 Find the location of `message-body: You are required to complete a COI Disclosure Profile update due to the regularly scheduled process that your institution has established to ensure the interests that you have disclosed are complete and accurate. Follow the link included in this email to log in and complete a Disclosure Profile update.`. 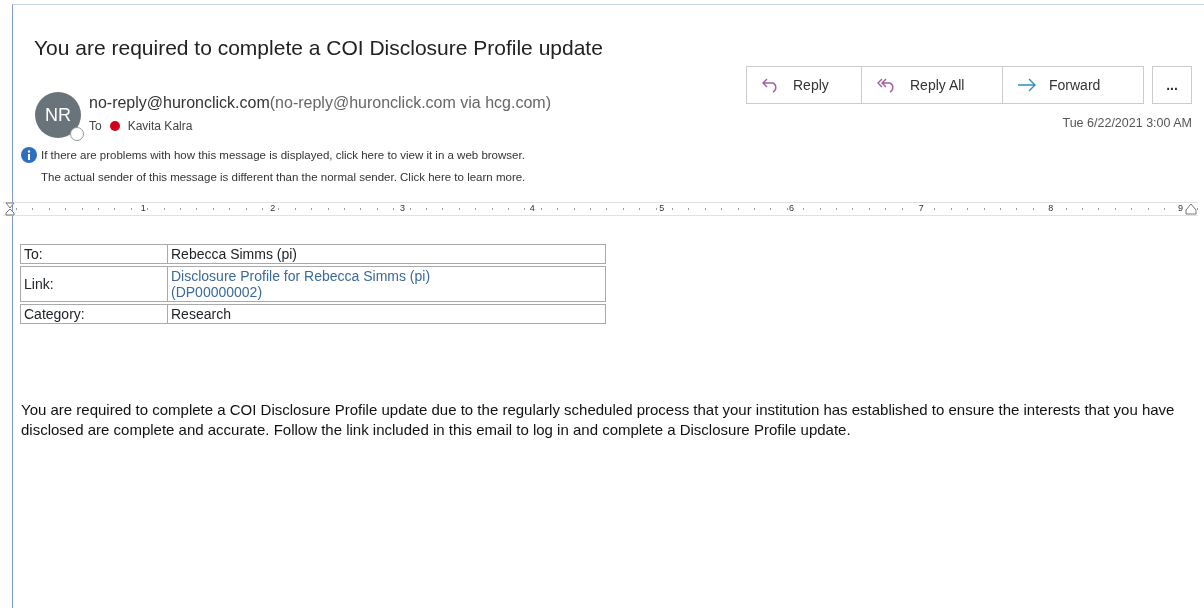

message-body: You are required to complete a COI Disclosure Profile update due to the regularly scheduled process that your institution has established to ensure the interests that you have disclosed are complete and accurate. Follow the link included in this email to log in and complete a Disclosure Profile update. is located at coordinates (598, 420).